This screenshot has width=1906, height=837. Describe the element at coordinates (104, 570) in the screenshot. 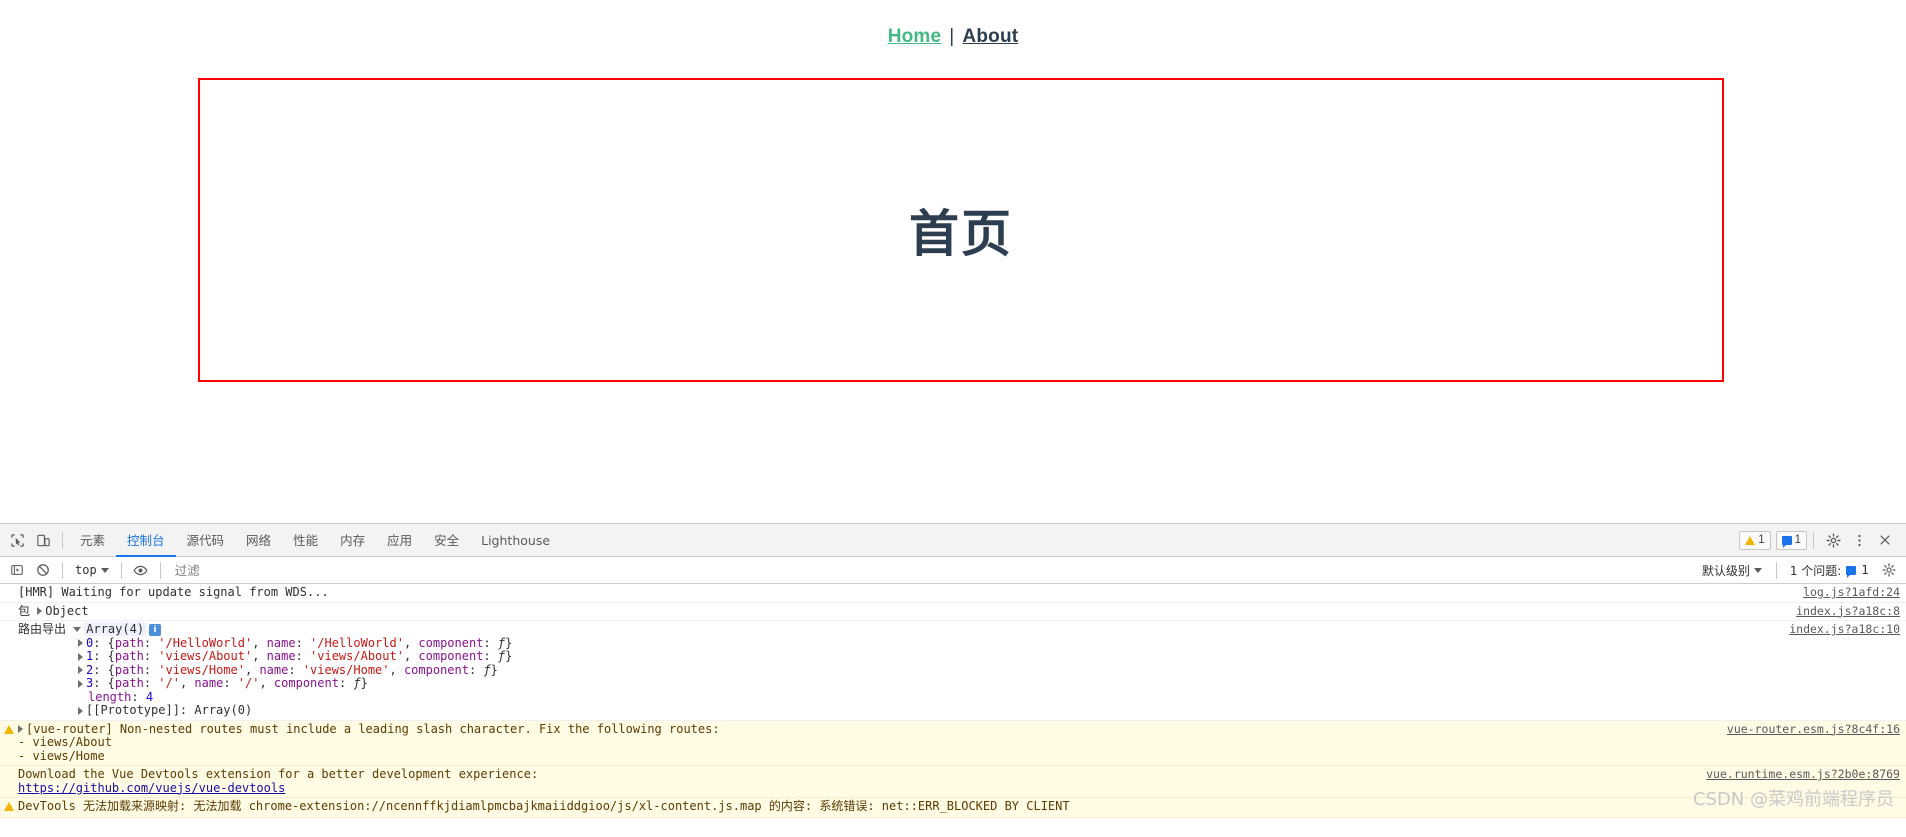

I see `chevron-down-icon` at that location.